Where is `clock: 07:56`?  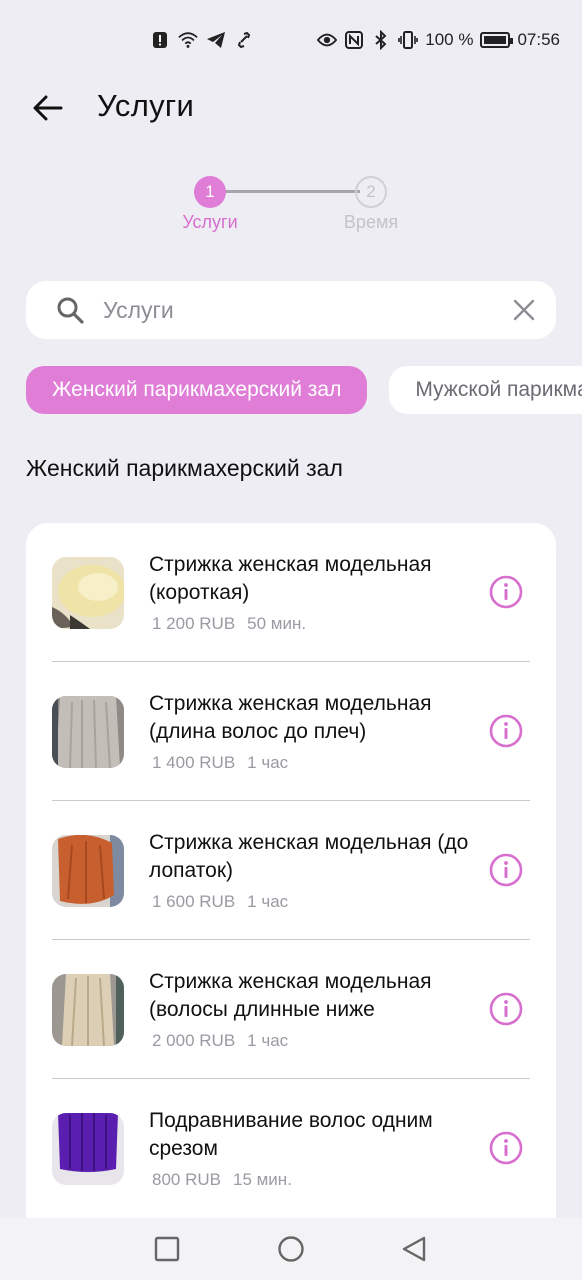 clock: 07:56 is located at coordinates (538, 39).